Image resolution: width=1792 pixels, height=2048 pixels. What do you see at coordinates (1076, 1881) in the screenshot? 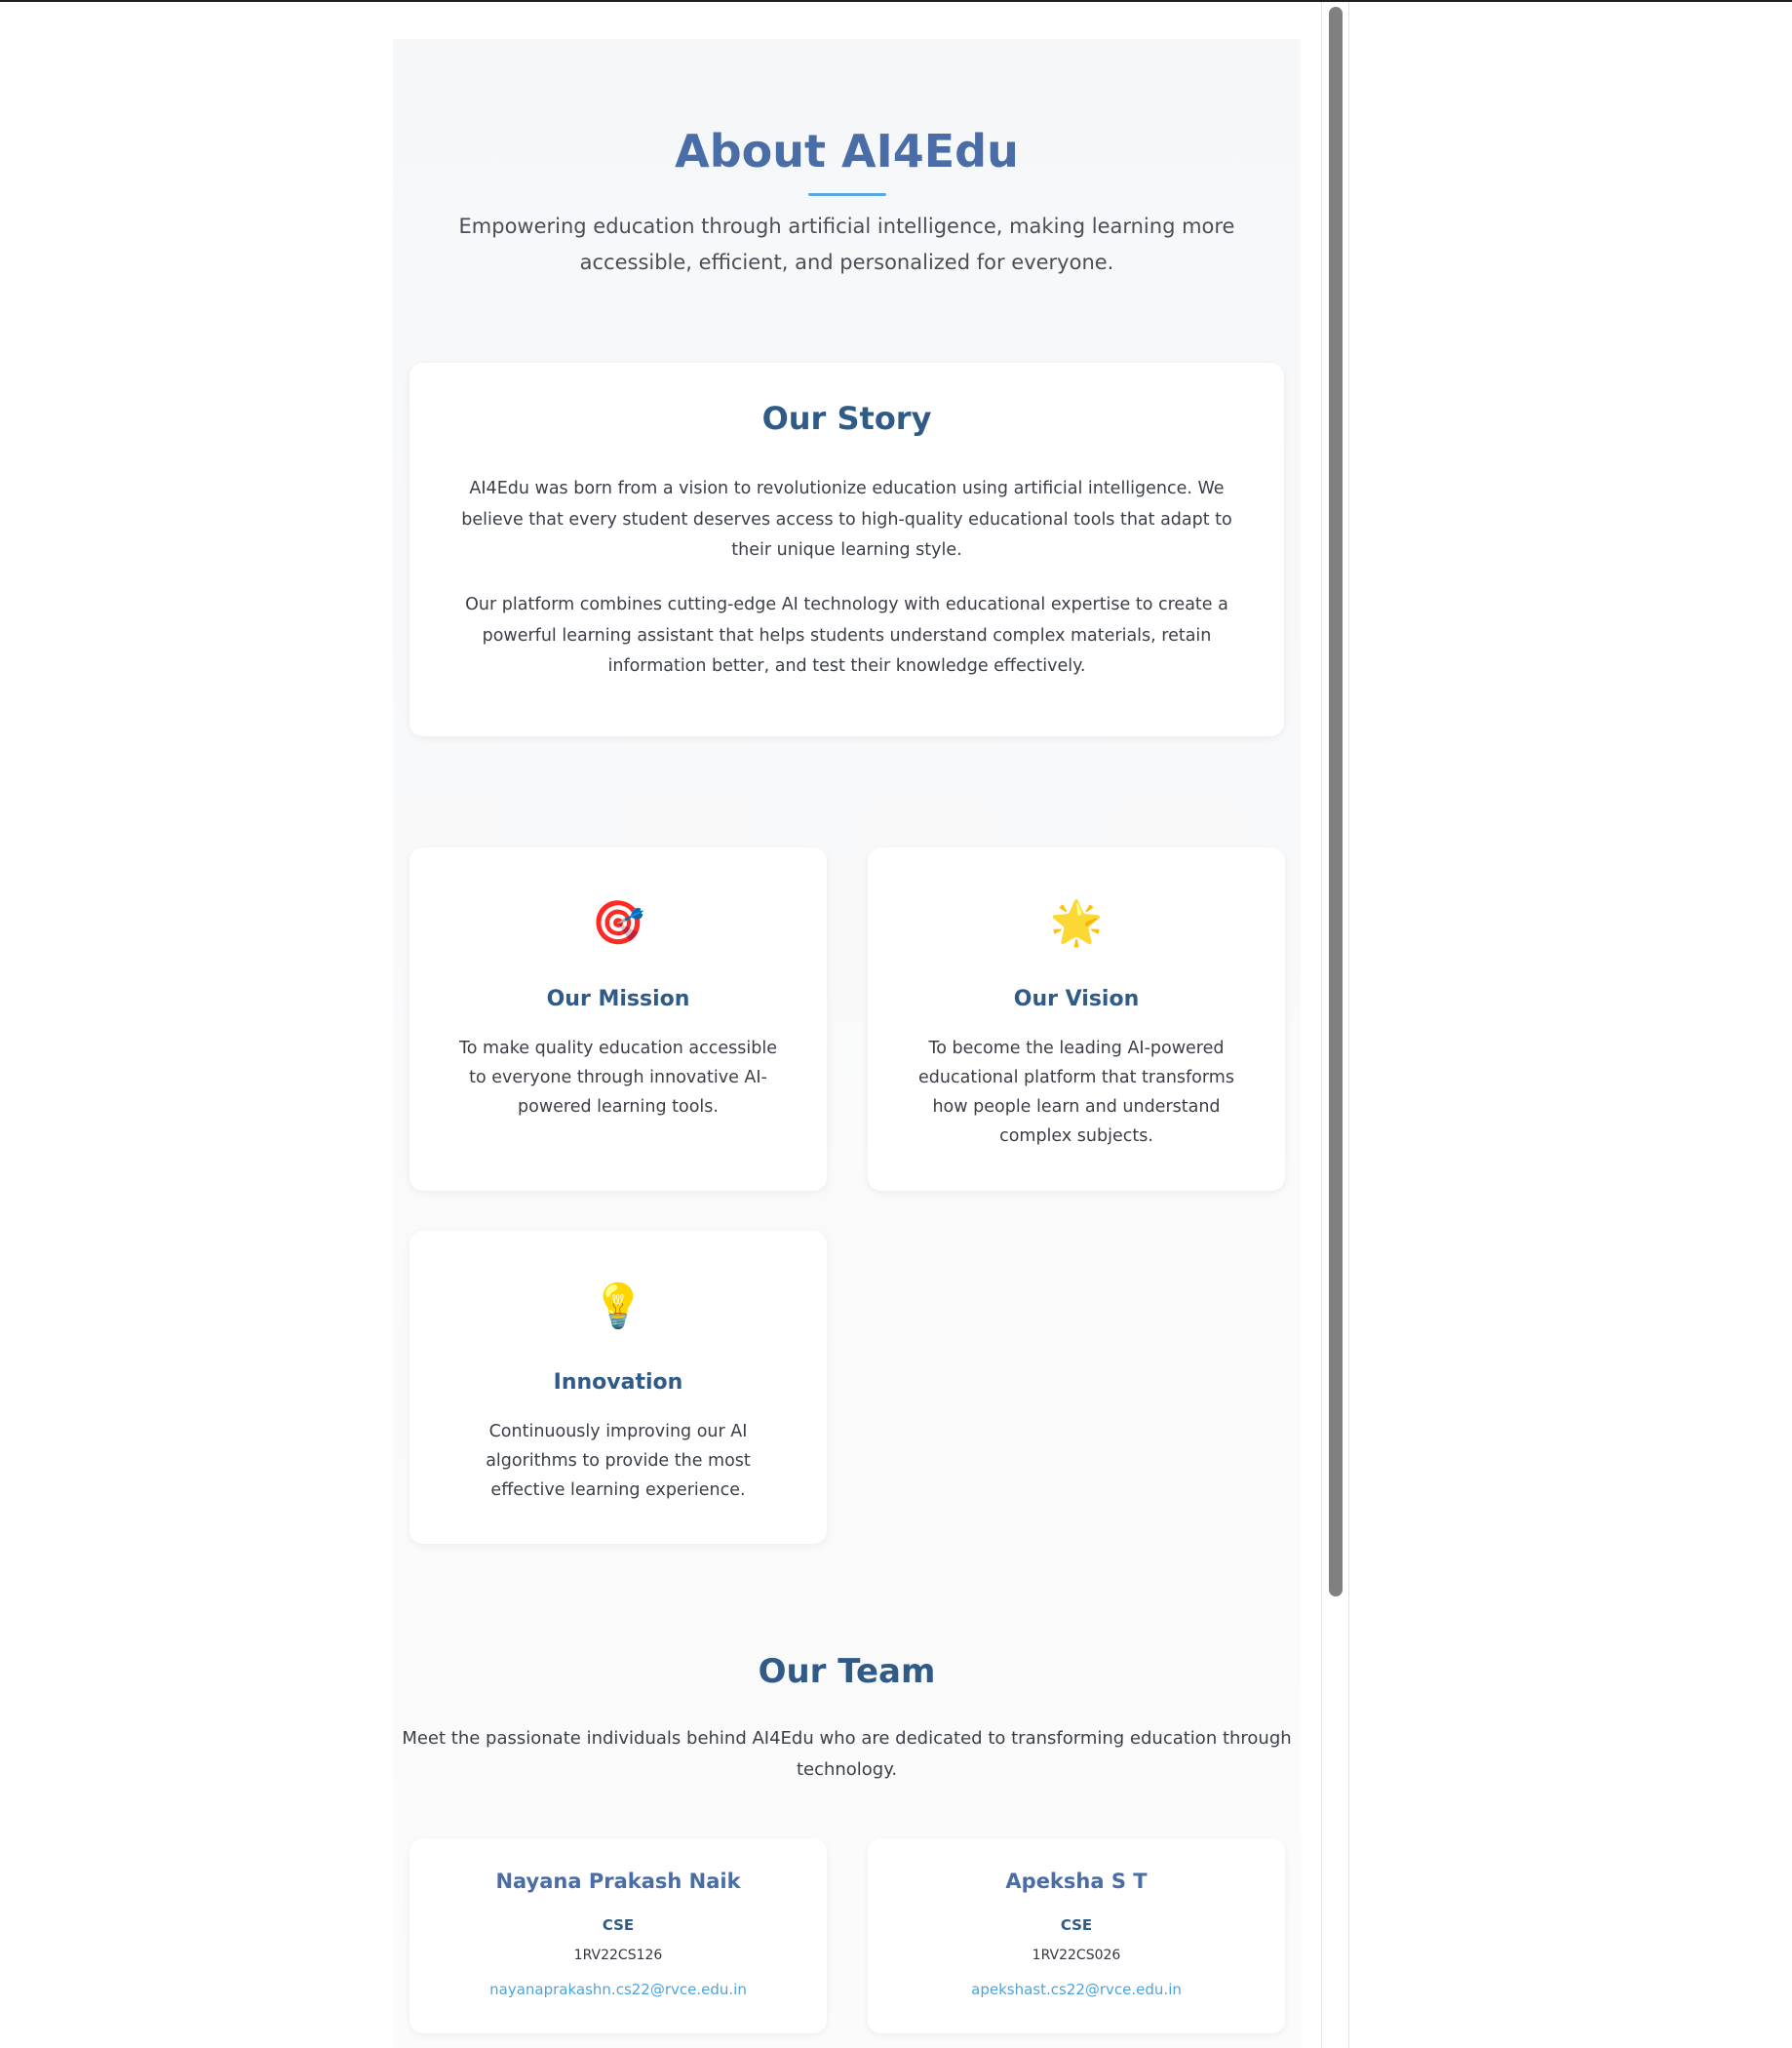
I see `member-name: Apeksha S T` at bounding box center [1076, 1881].